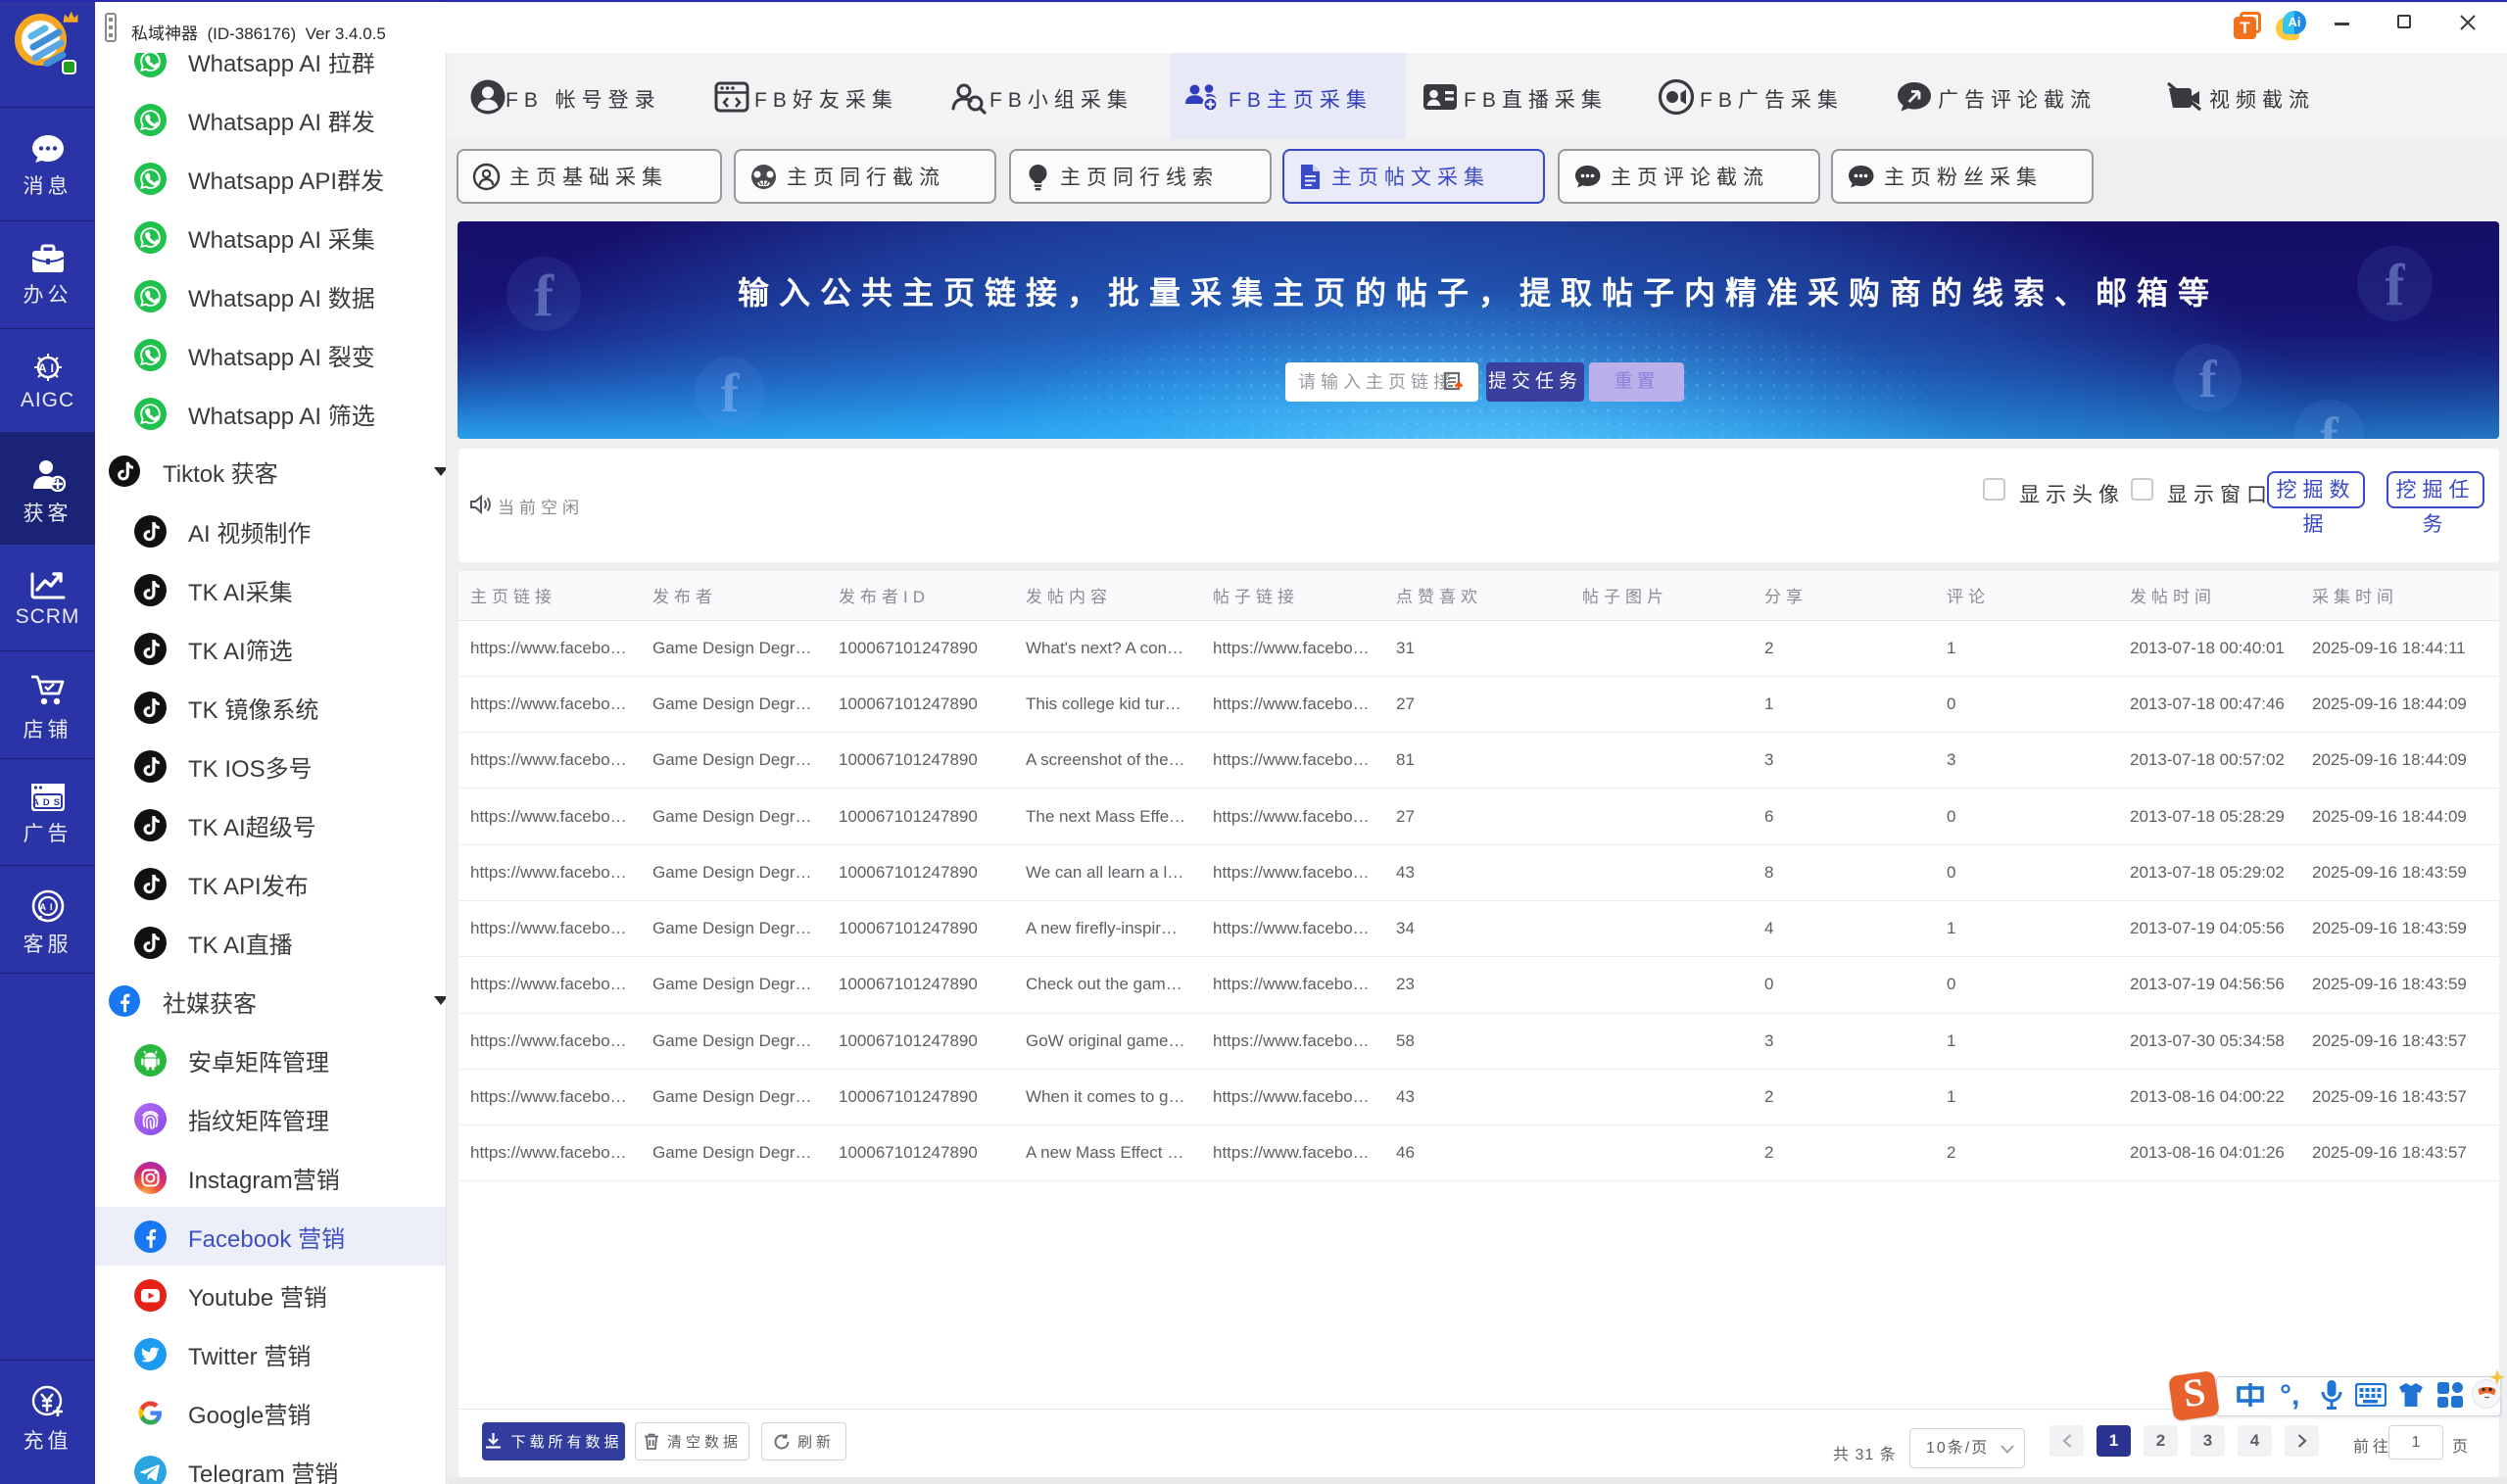 This screenshot has width=2507, height=1484. What do you see at coordinates (47, 802) in the screenshot?
I see `svg-text: ADS` at bounding box center [47, 802].